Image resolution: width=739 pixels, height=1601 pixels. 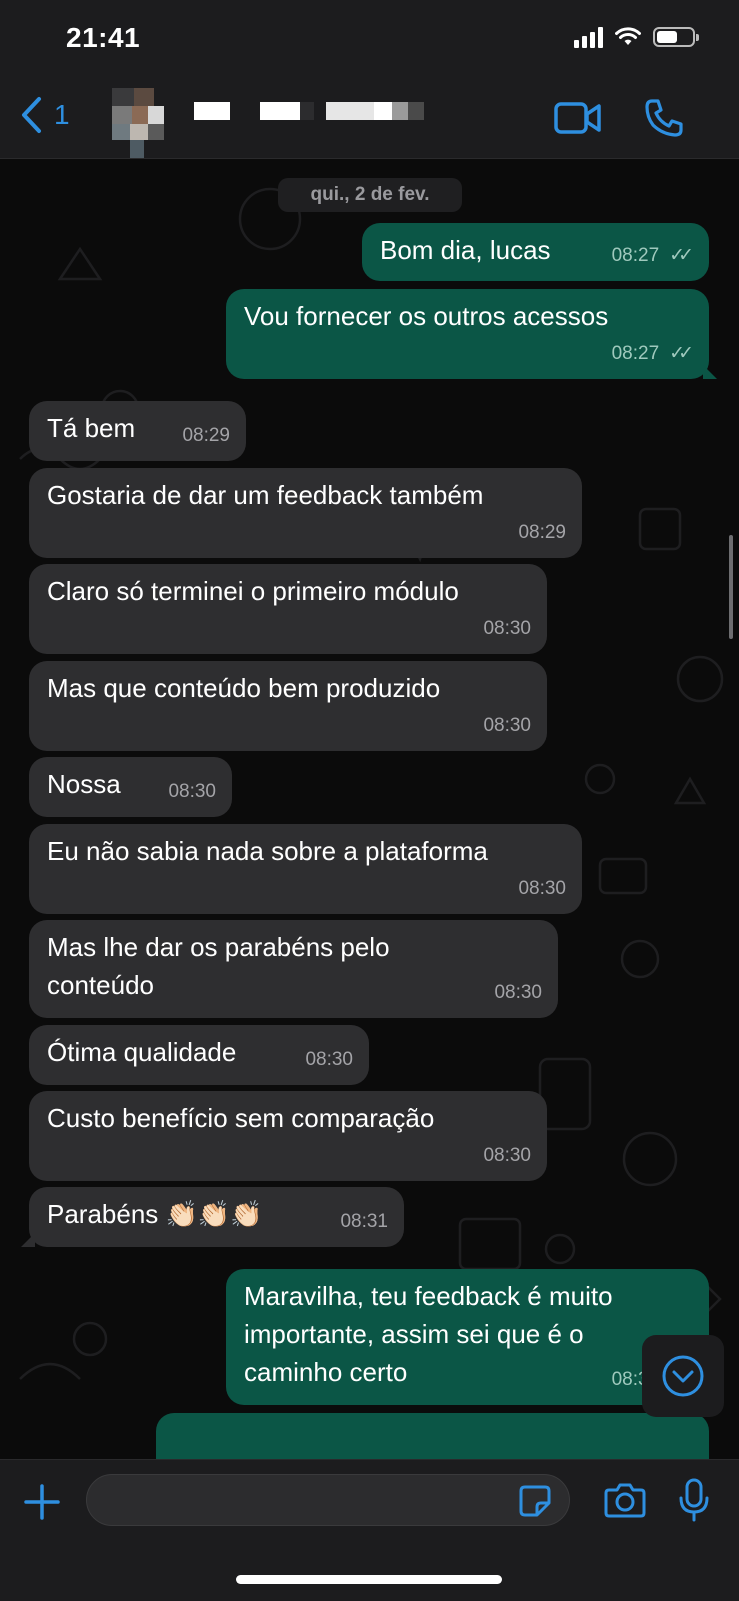 I want to click on microphone-icon, so click(x=694, y=1500).